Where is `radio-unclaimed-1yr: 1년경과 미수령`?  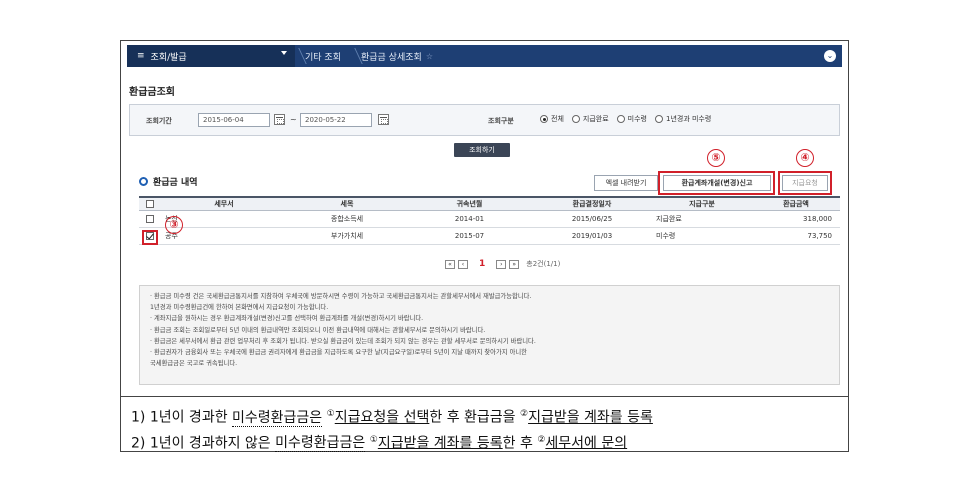 radio-unclaimed-1yr: 1년경과 미수령 is located at coordinates (683, 119).